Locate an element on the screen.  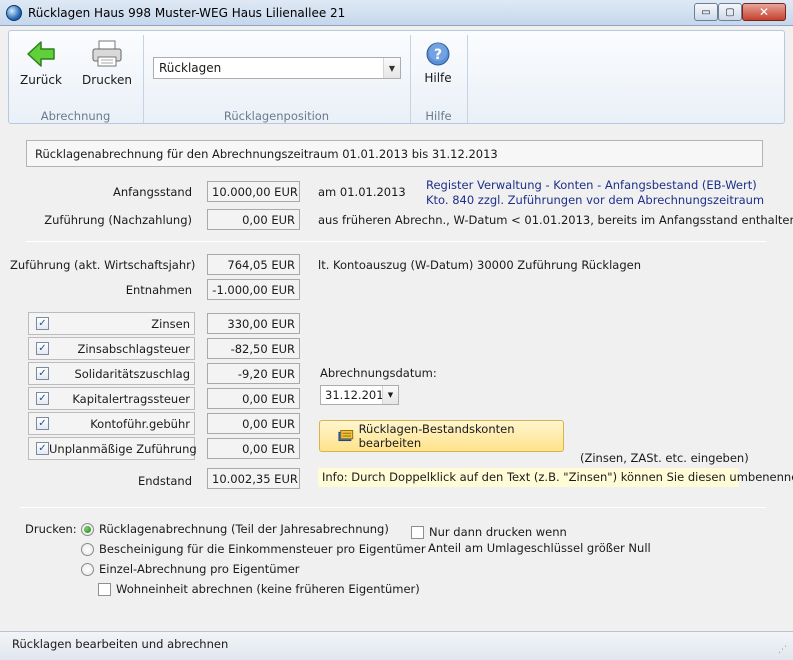
zinsabschlagsteuer-value: -82,50 EUR is located at coordinates (253, 348).